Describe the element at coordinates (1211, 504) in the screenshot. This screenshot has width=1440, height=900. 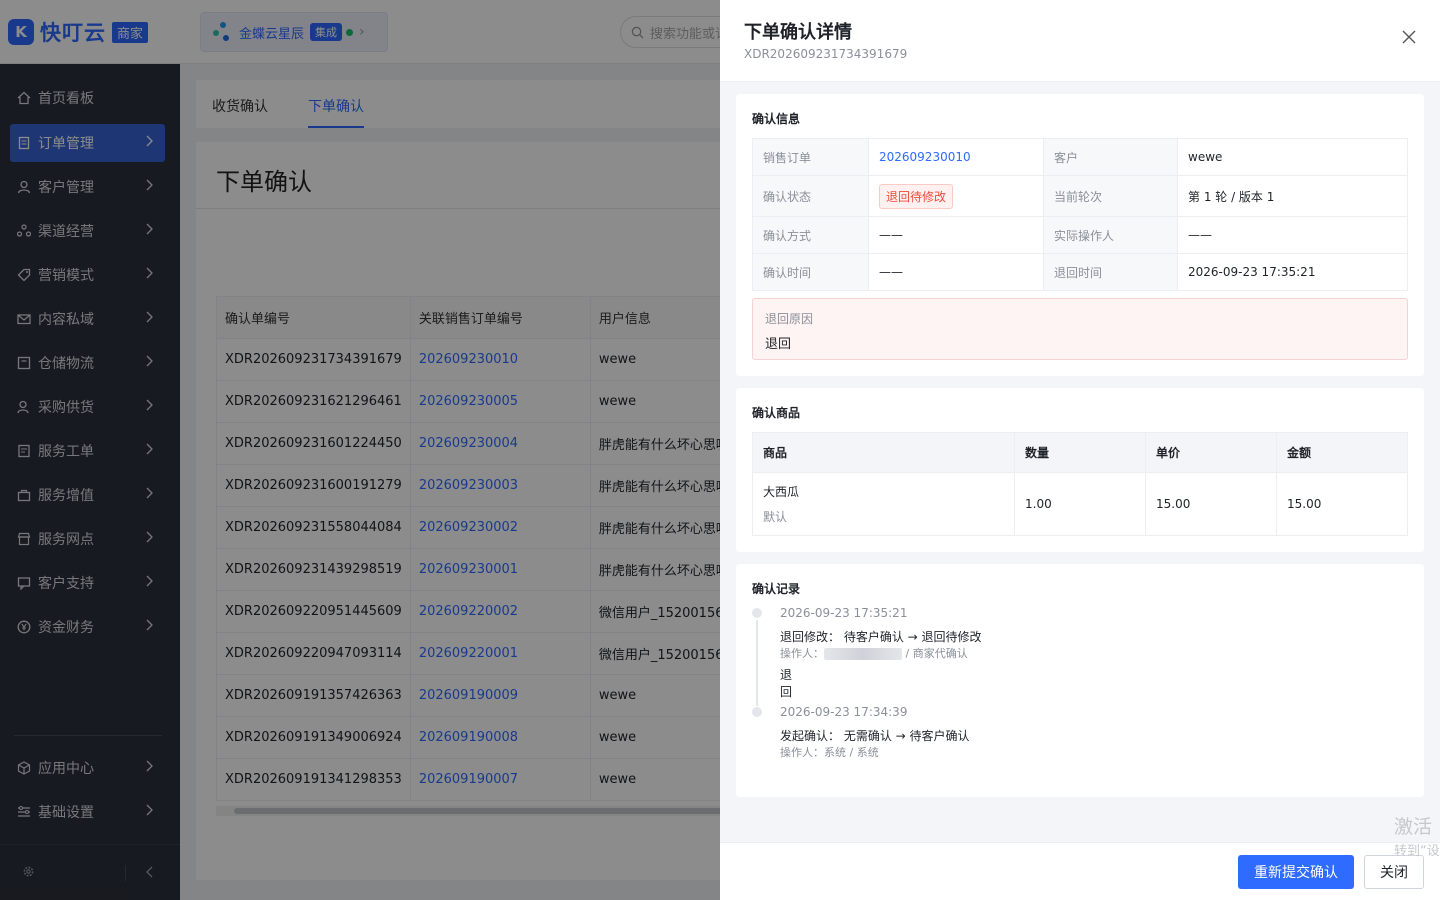
I see `price-cell: 15.00` at that location.